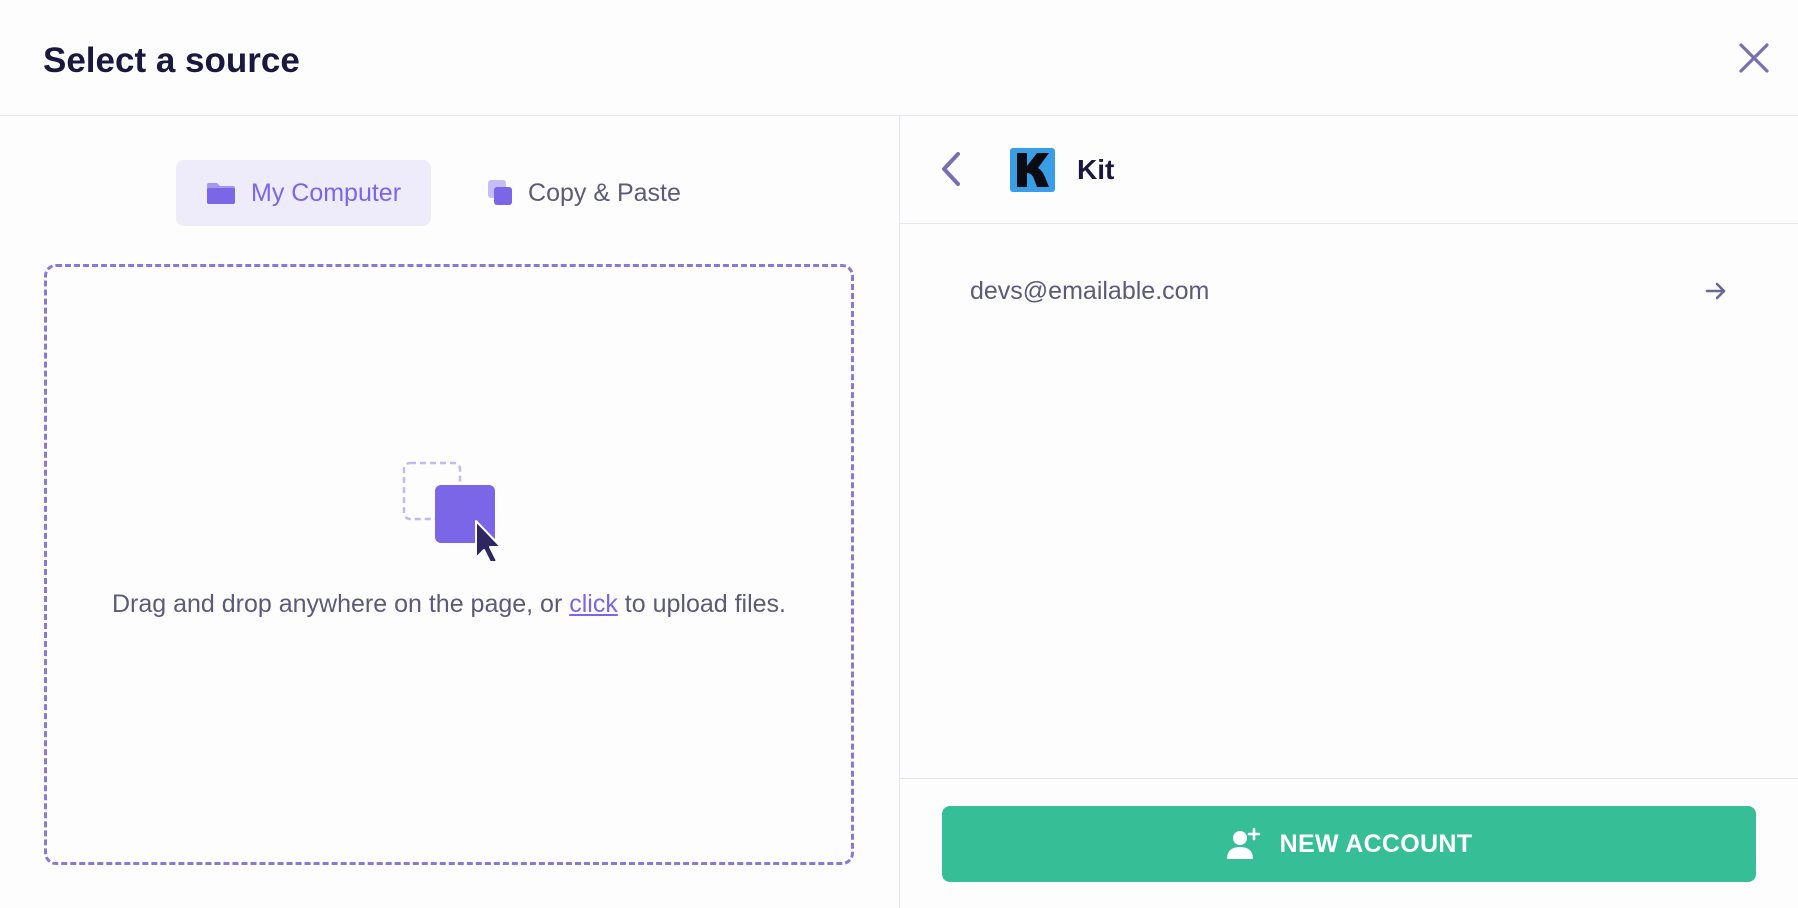  What do you see at coordinates (1715, 291) in the screenshot?
I see `arrow-right-icon` at bounding box center [1715, 291].